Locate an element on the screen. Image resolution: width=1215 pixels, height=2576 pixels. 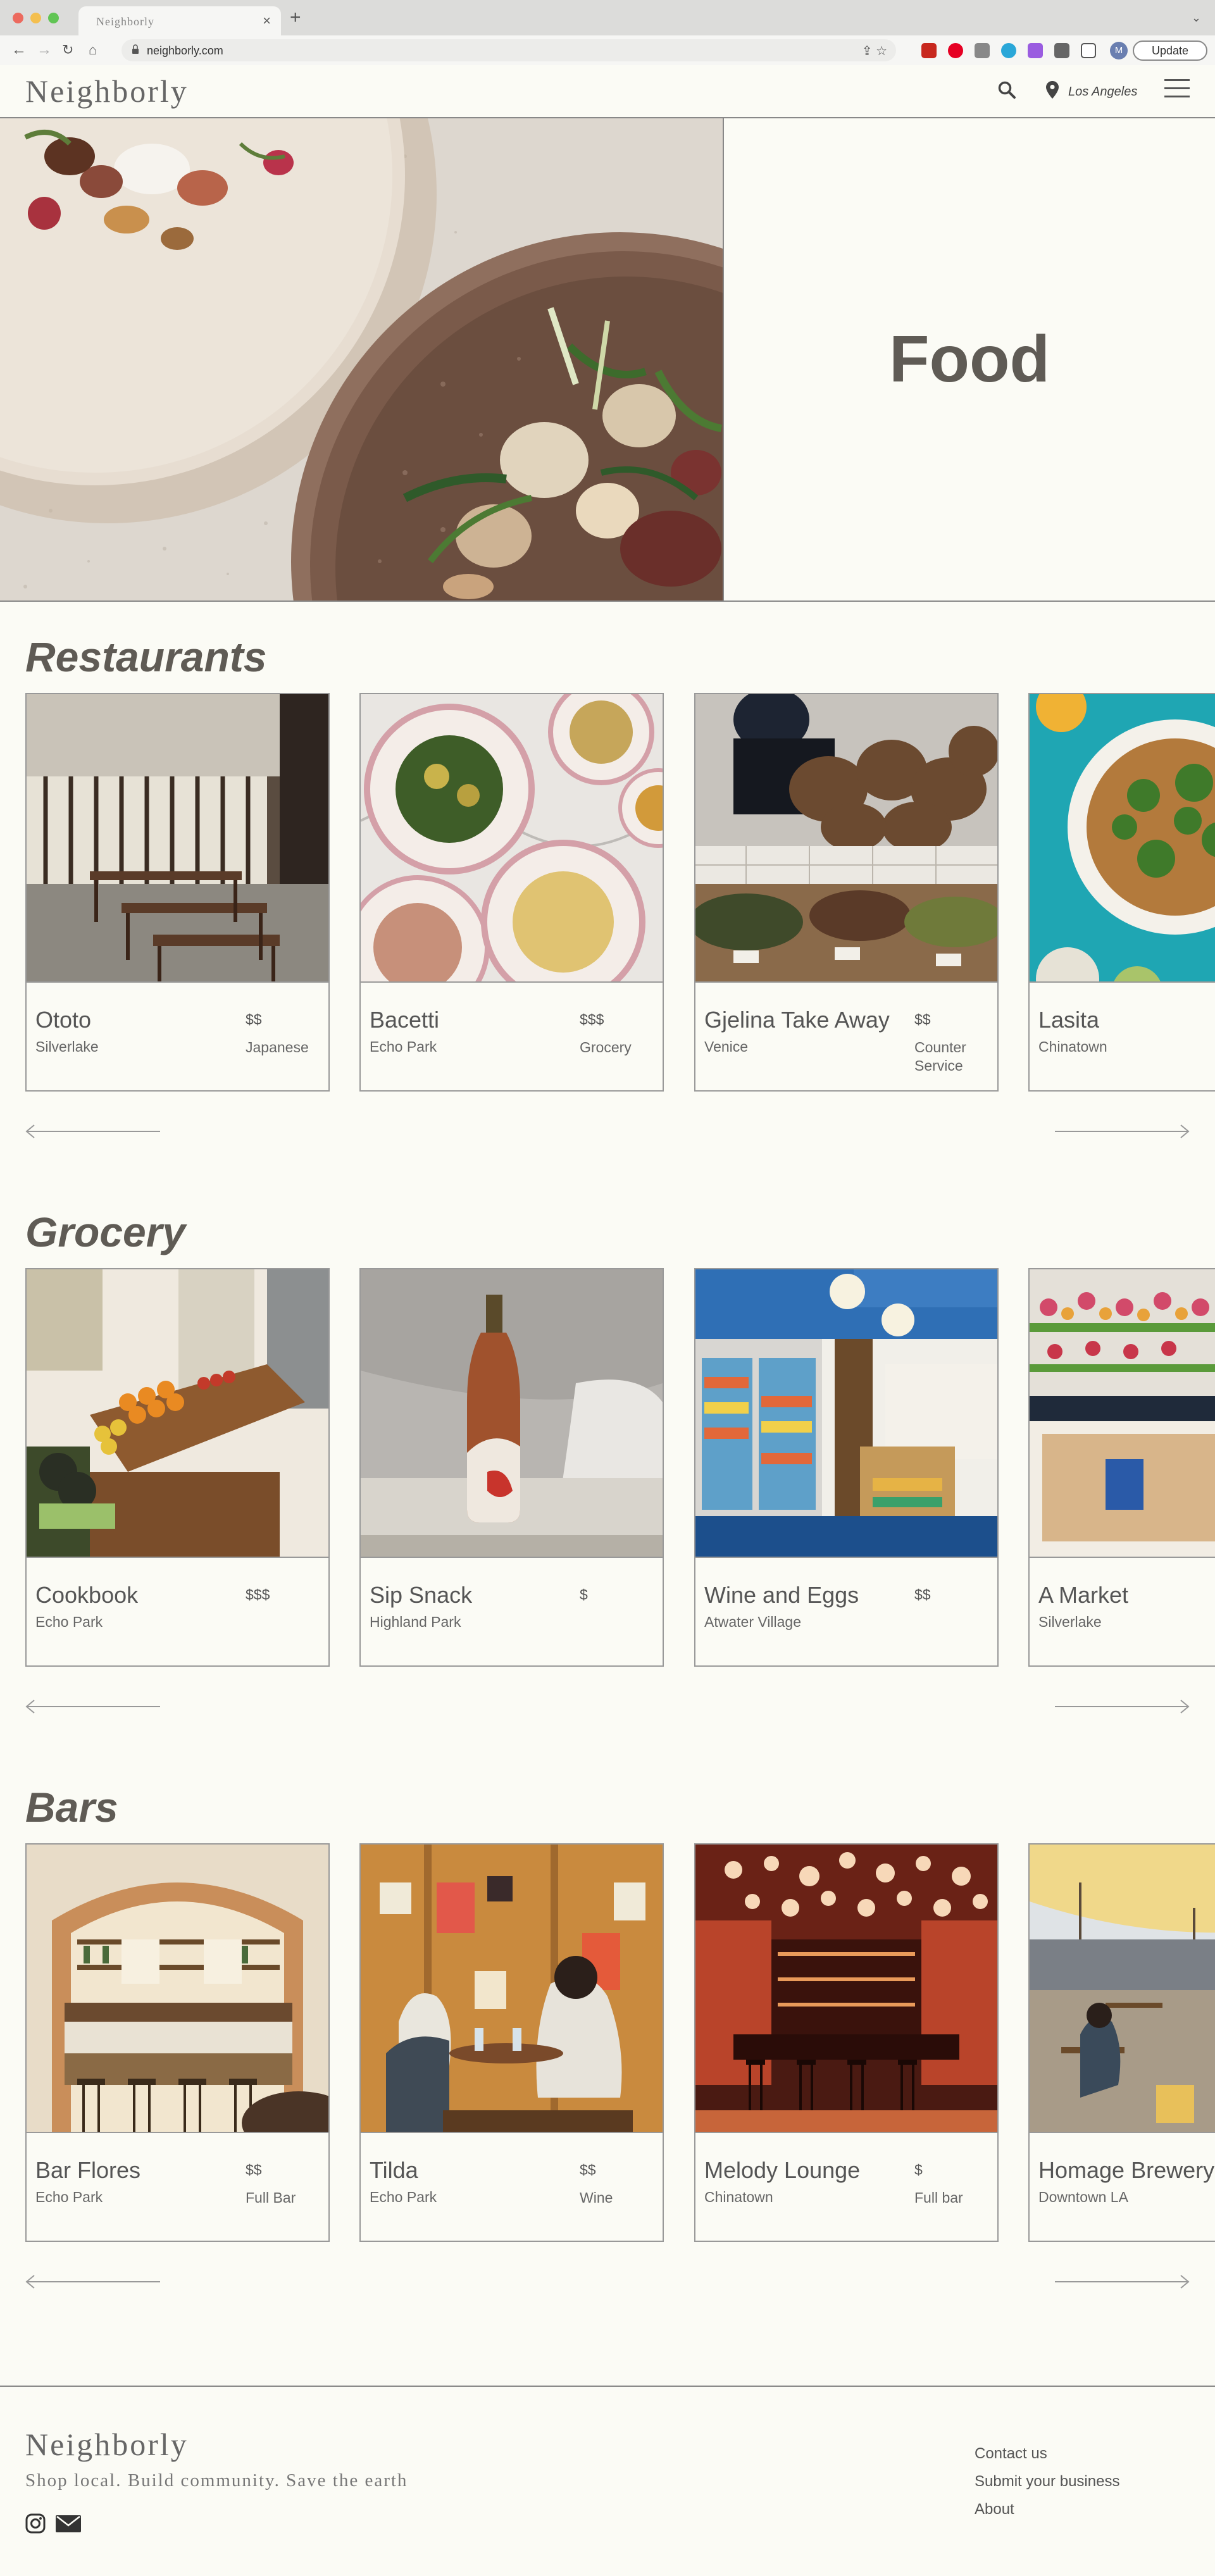
hamburger-menu-icon is located at coordinates (1177, 90).